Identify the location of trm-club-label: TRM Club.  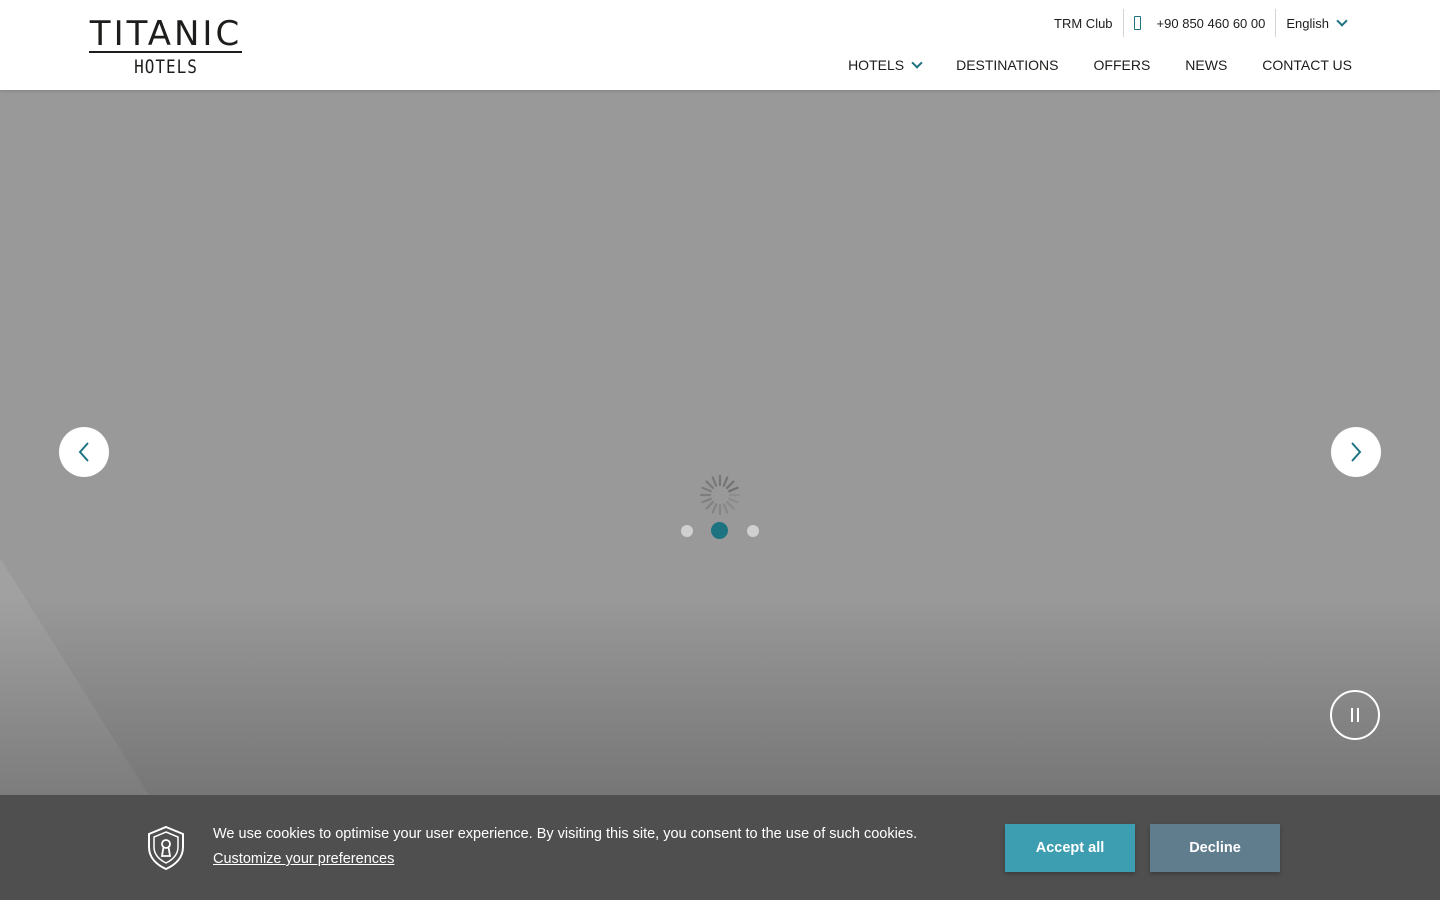
(1083, 23).